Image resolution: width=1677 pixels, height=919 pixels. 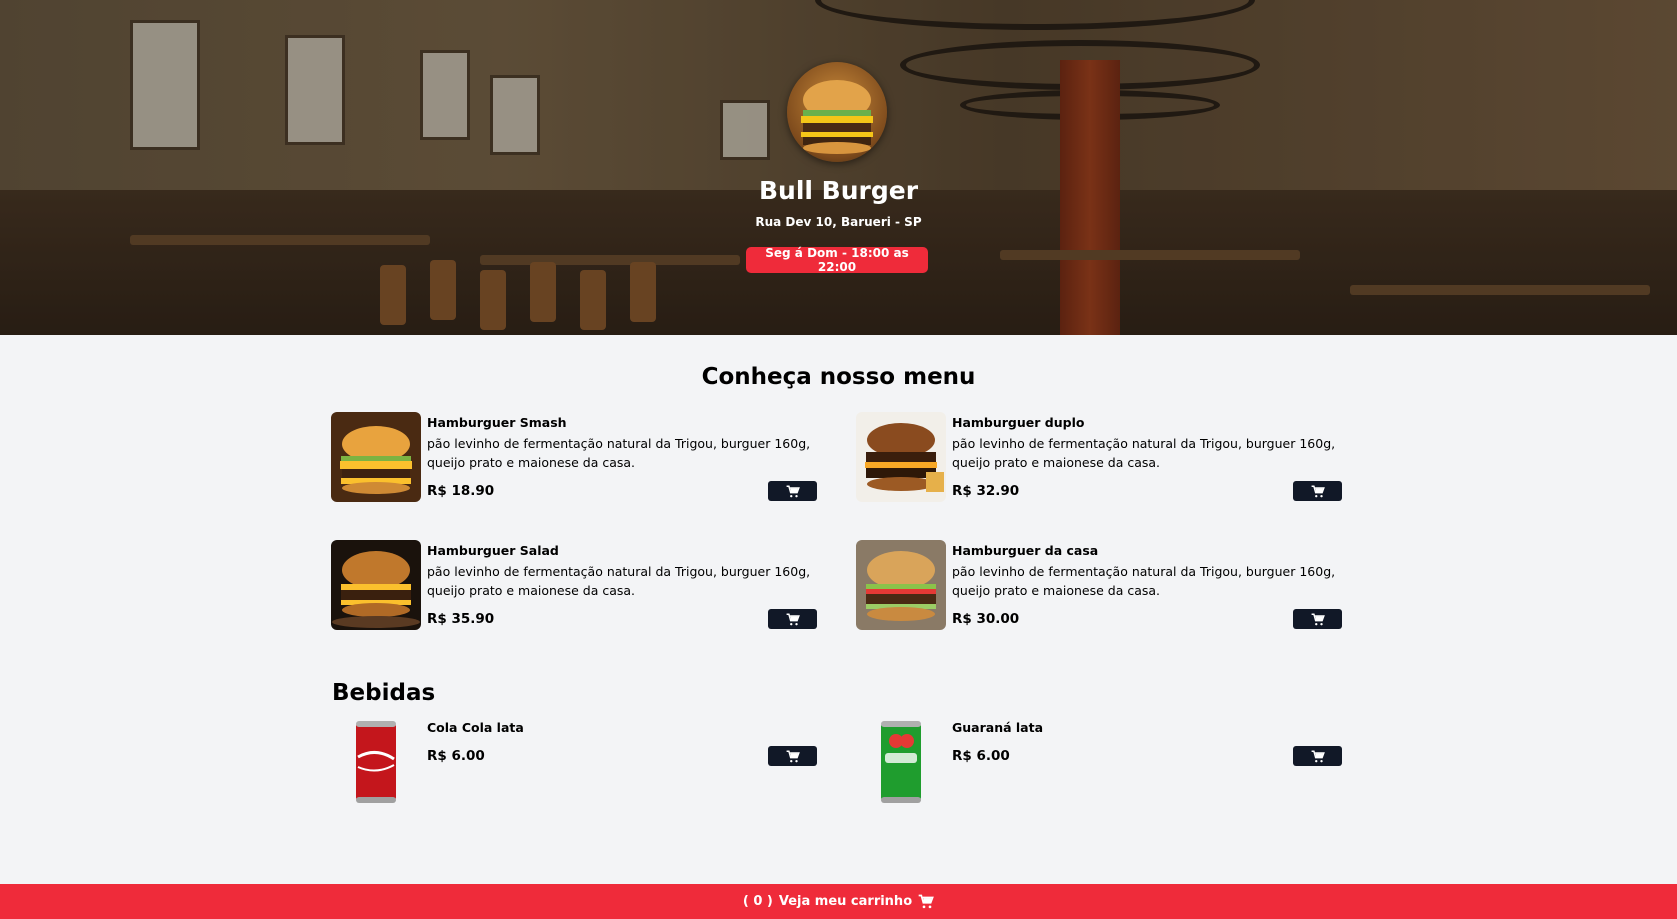 What do you see at coordinates (497, 422) in the screenshot?
I see `item-name: Hamburguer Smash` at bounding box center [497, 422].